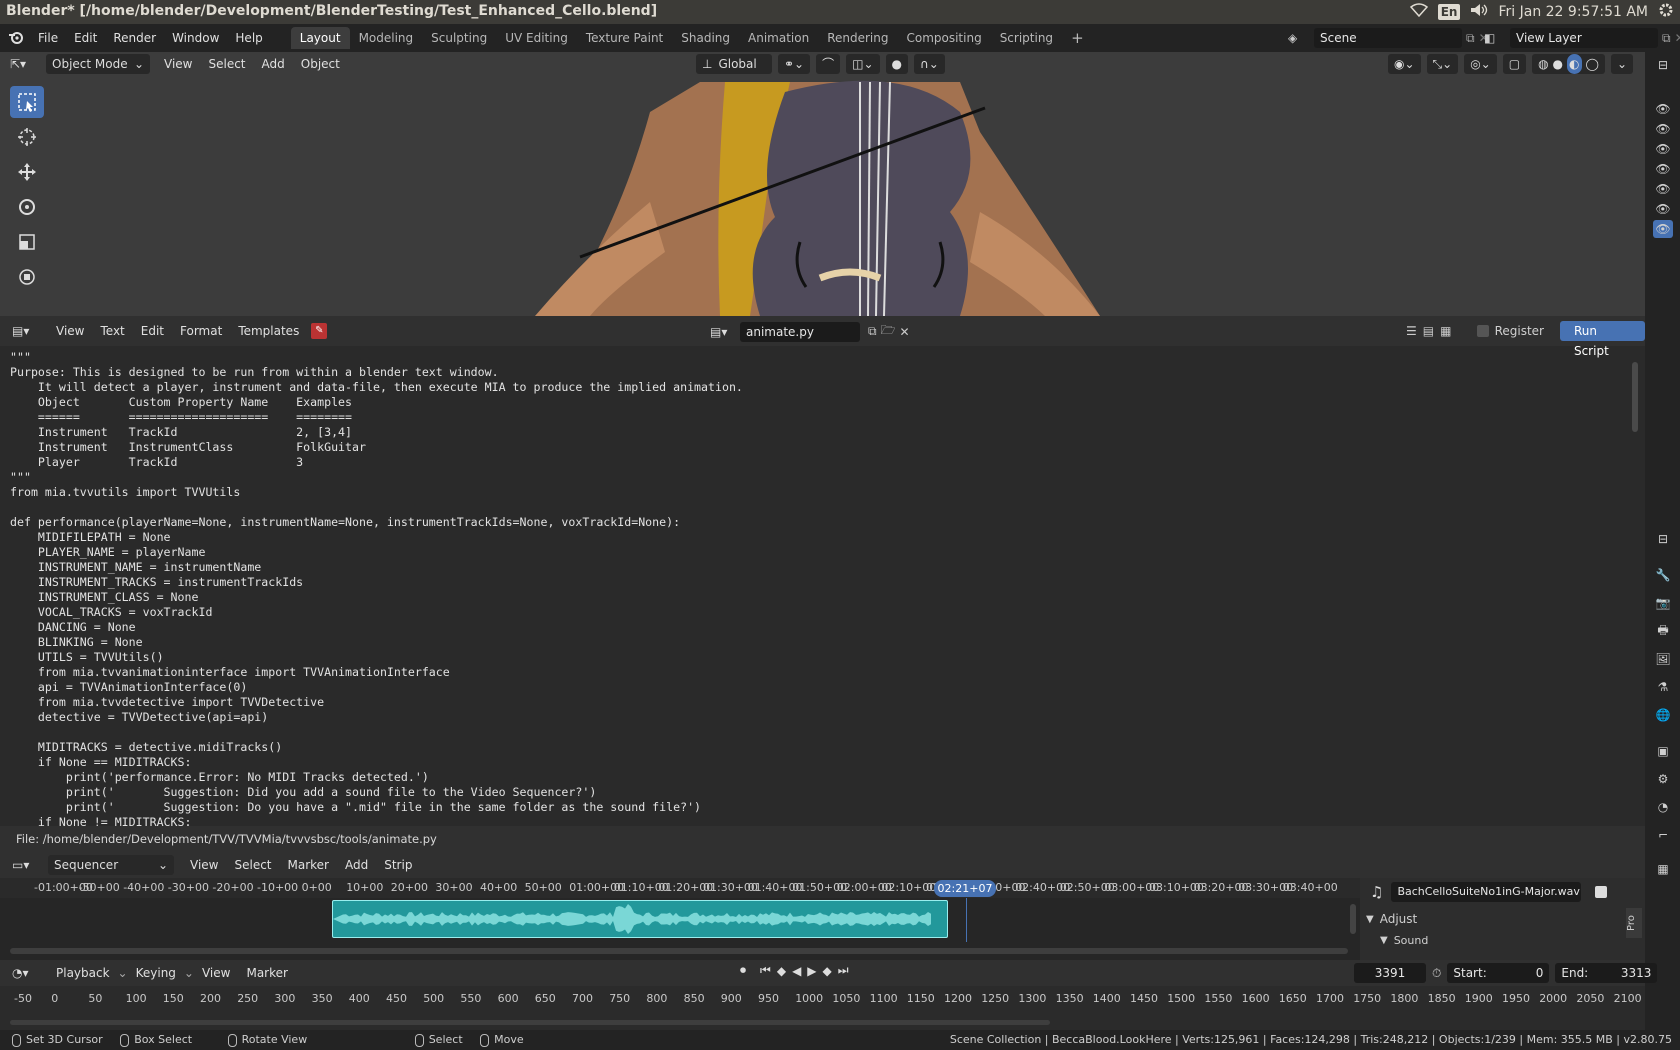 This screenshot has height=1050, width=1680. What do you see at coordinates (1470, 38) in the screenshot?
I see `scene-new-icon: ⧉` at bounding box center [1470, 38].